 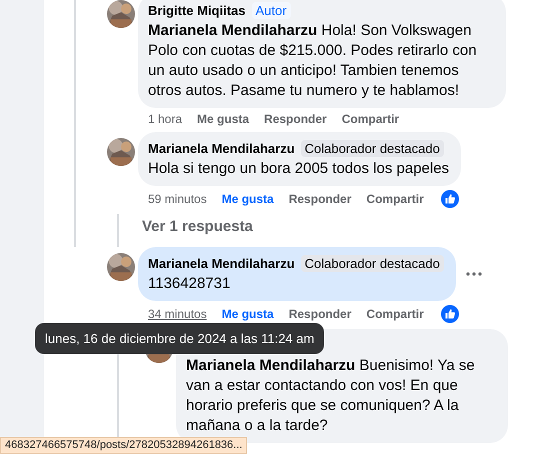 What do you see at coordinates (190, 284) in the screenshot?
I see `comment-text: 1136428731` at bounding box center [190, 284].